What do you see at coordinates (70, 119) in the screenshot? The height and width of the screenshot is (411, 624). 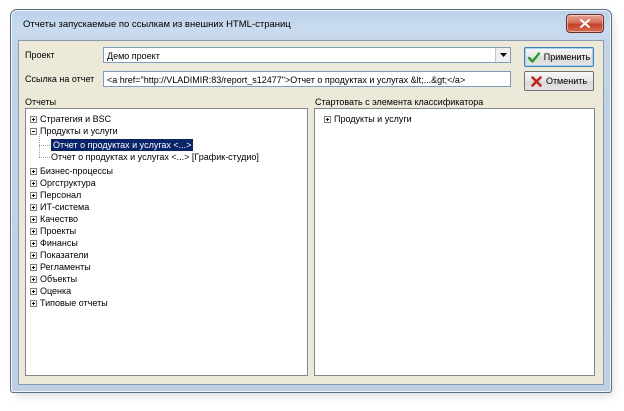 I see `tree-item-strategy: Стратегия и BSC` at bounding box center [70, 119].